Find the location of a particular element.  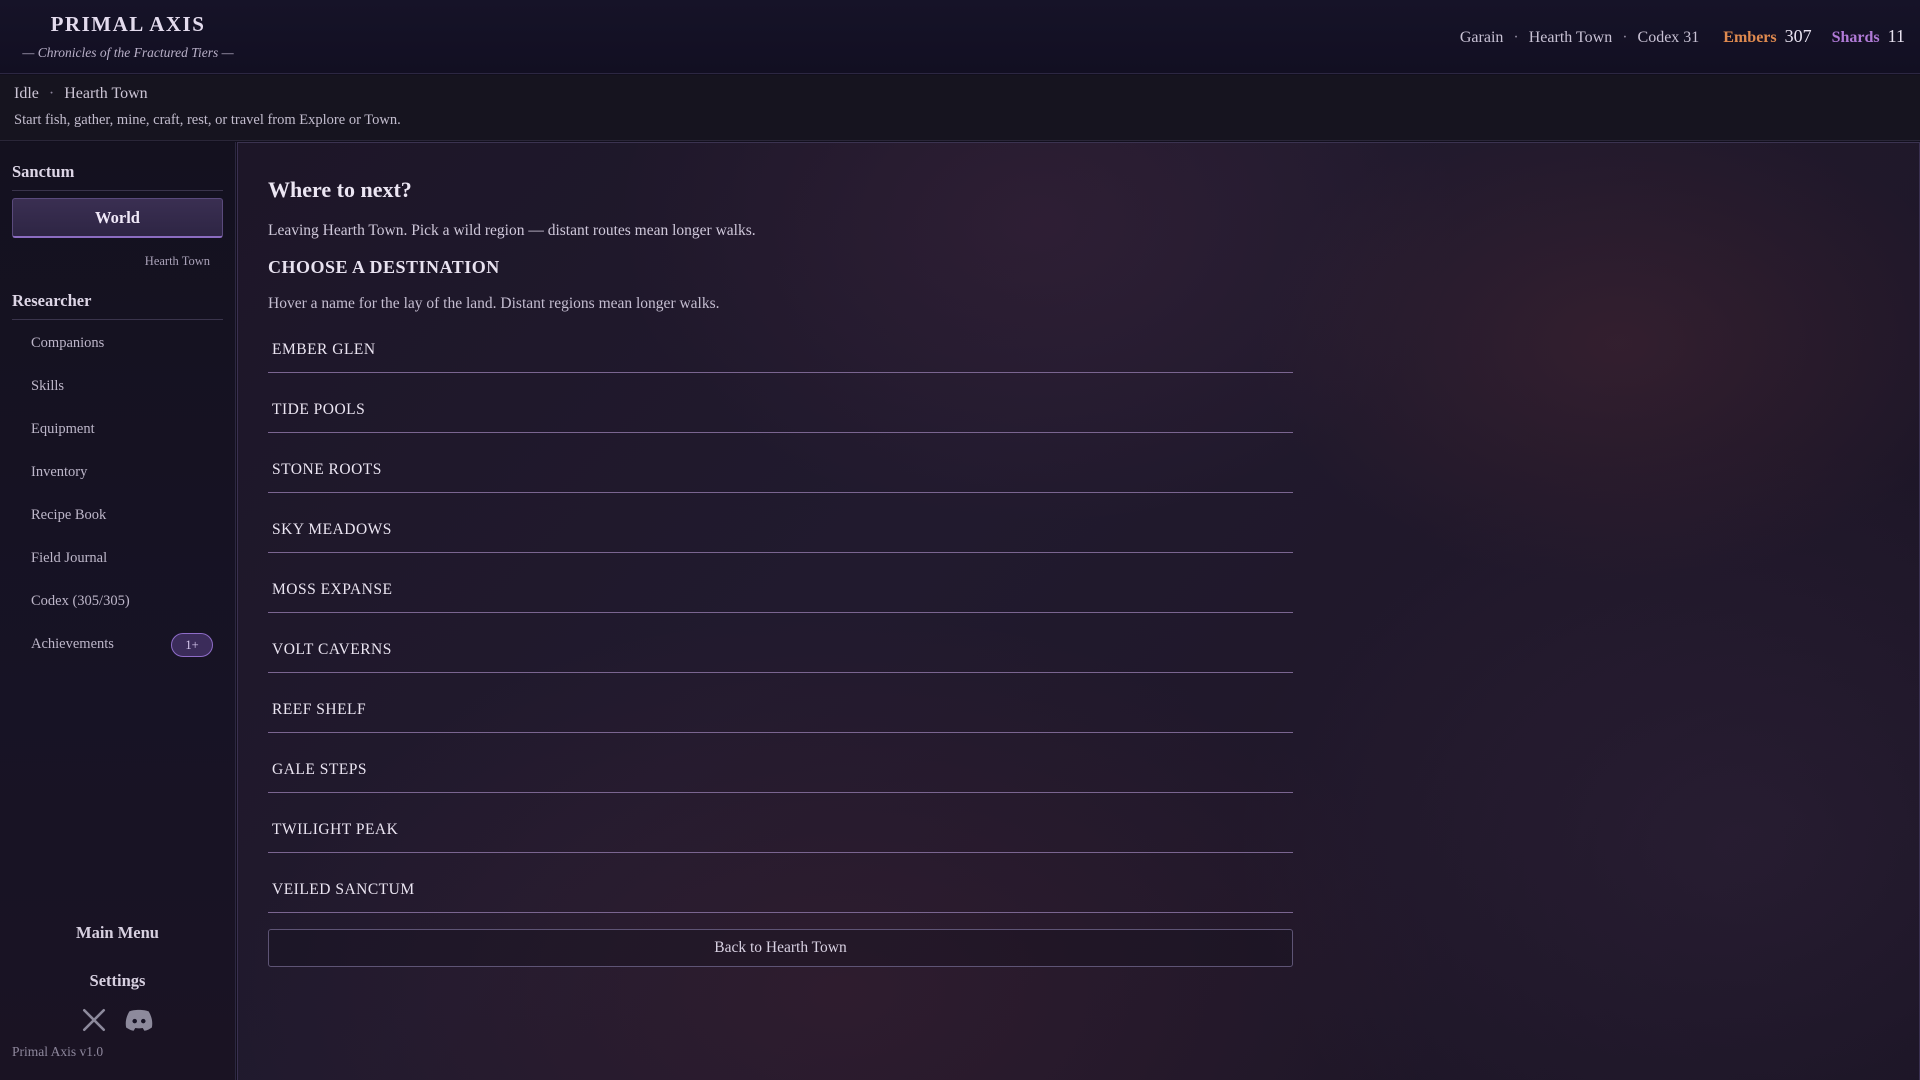

embers-counter: Embers 307 is located at coordinates (1767, 36).